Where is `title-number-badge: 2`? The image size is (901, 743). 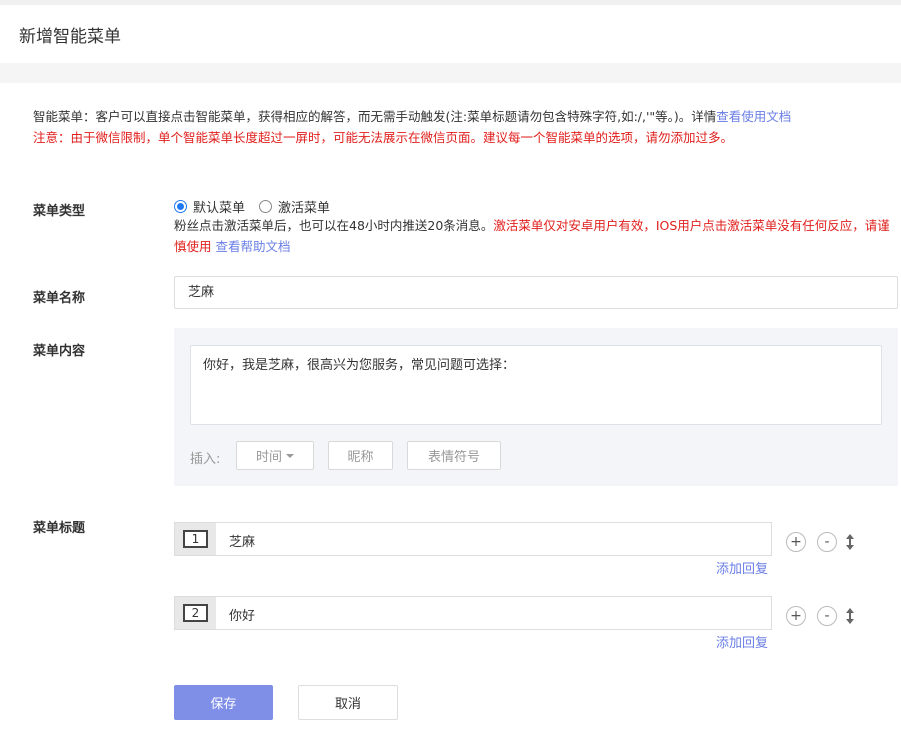 title-number-badge: 2 is located at coordinates (195, 613).